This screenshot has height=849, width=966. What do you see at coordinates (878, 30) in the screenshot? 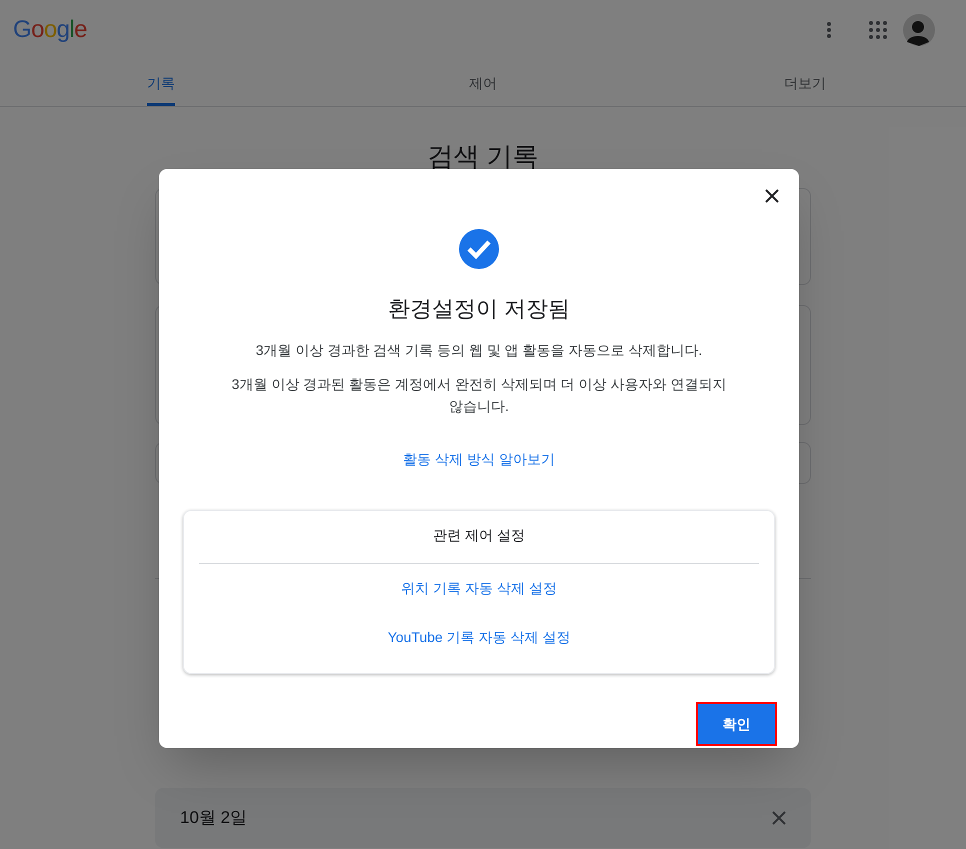
I see `apps-grid-icon` at bounding box center [878, 30].